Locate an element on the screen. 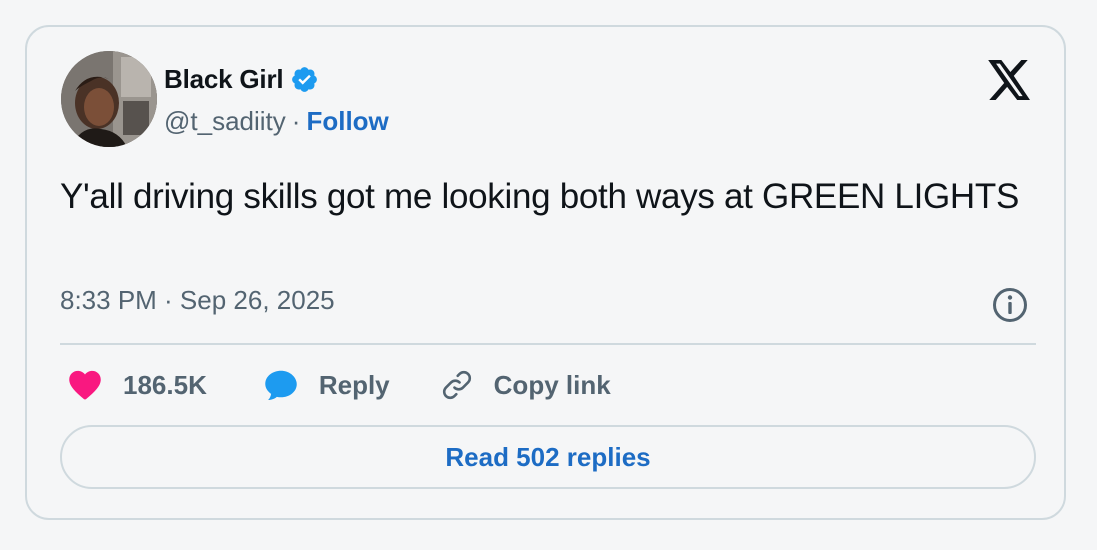  like-count: 186.5K is located at coordinates (165, 384).